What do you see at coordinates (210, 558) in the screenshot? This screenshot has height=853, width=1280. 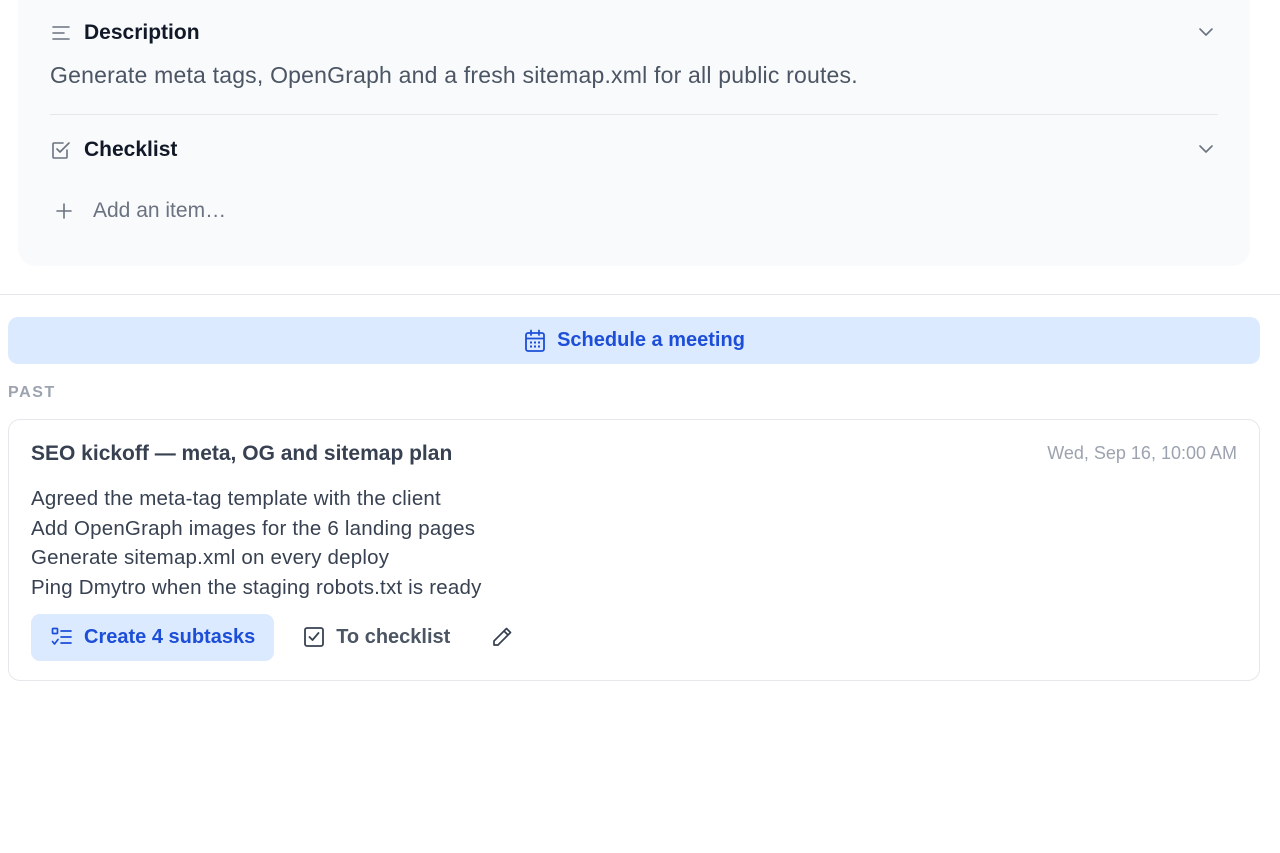 I see `meeting-note: Generate sitemap.xml on every deploy` at bounding box center [210, 558].